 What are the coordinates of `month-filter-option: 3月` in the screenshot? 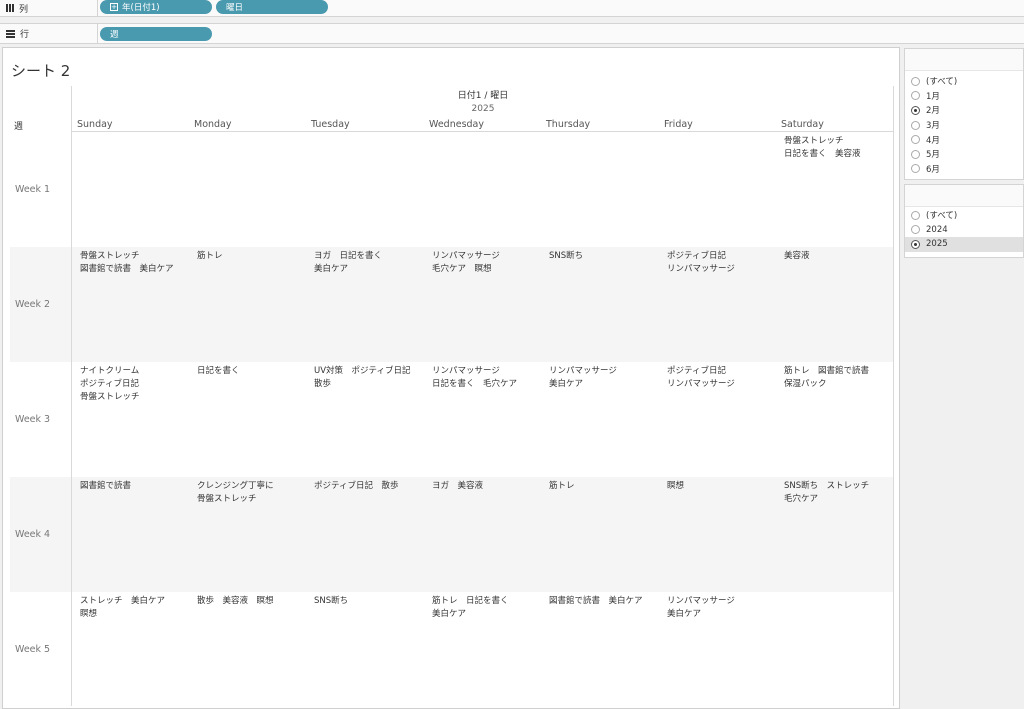 It's located at (964, 125).